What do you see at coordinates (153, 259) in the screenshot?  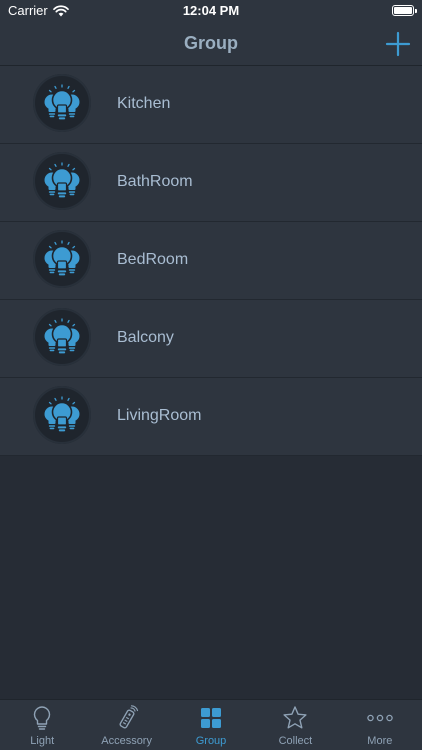 I see `group-name-label: BedRoom` at bounding box center [153, 259].